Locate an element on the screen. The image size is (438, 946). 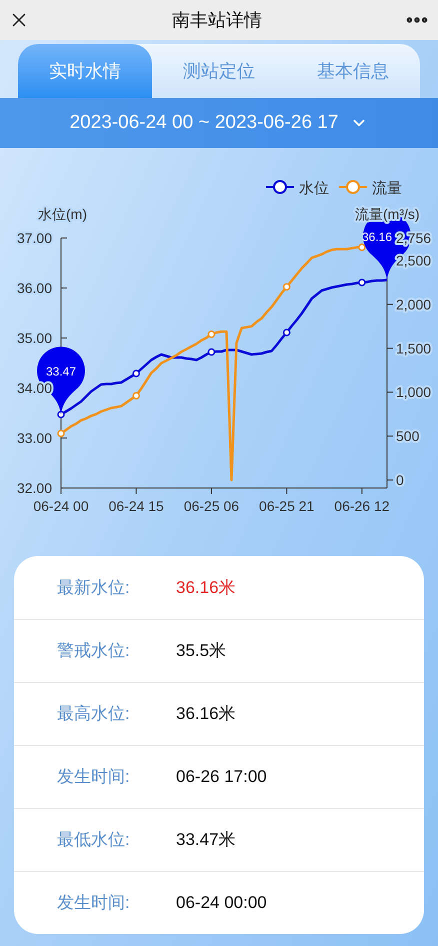
tick-label: 06-24 00 is located at coordinates (61, 506).